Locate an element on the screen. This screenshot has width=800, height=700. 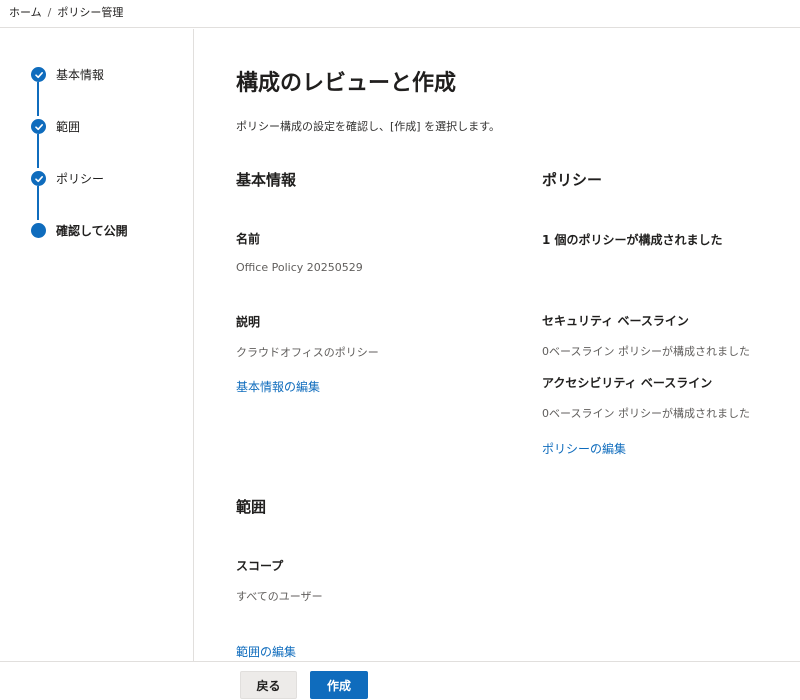
policy-summary: 1 個のポリシーが構成されました is located at coordinates (632, 240).